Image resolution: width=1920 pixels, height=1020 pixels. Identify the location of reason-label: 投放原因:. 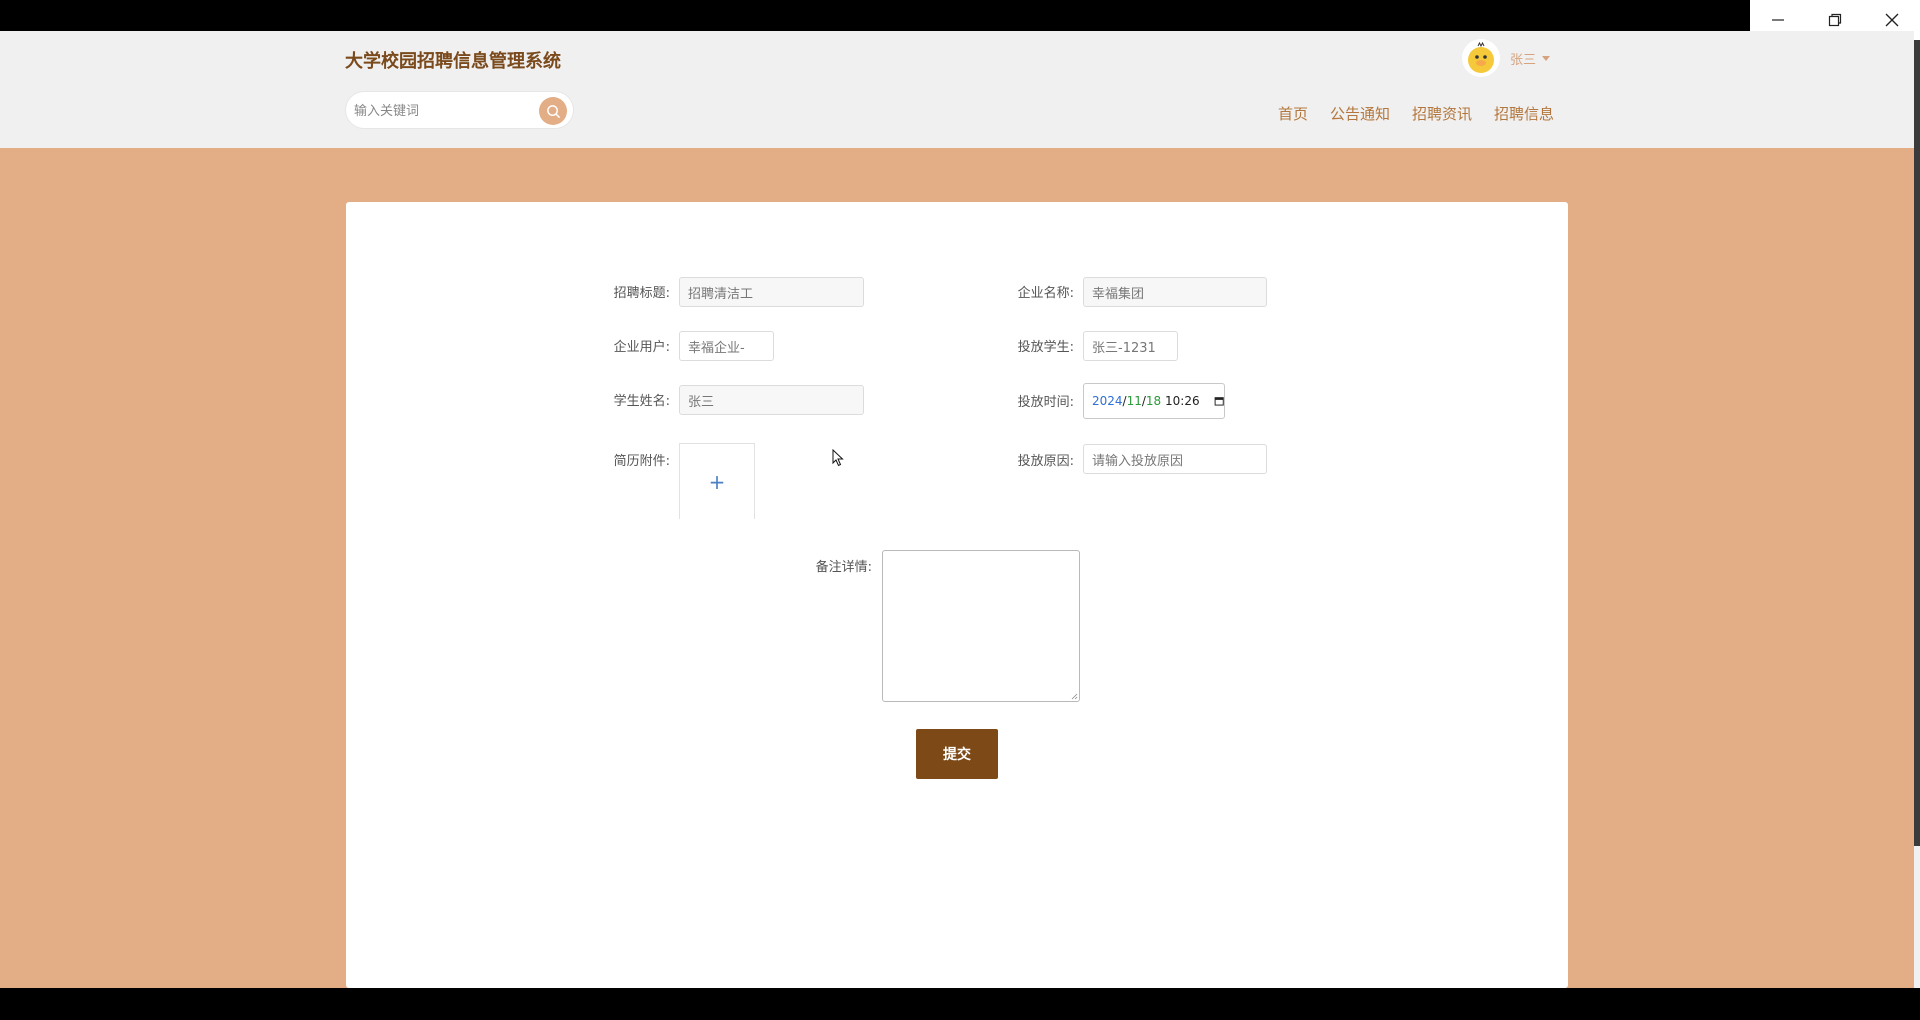
(1045, 461).